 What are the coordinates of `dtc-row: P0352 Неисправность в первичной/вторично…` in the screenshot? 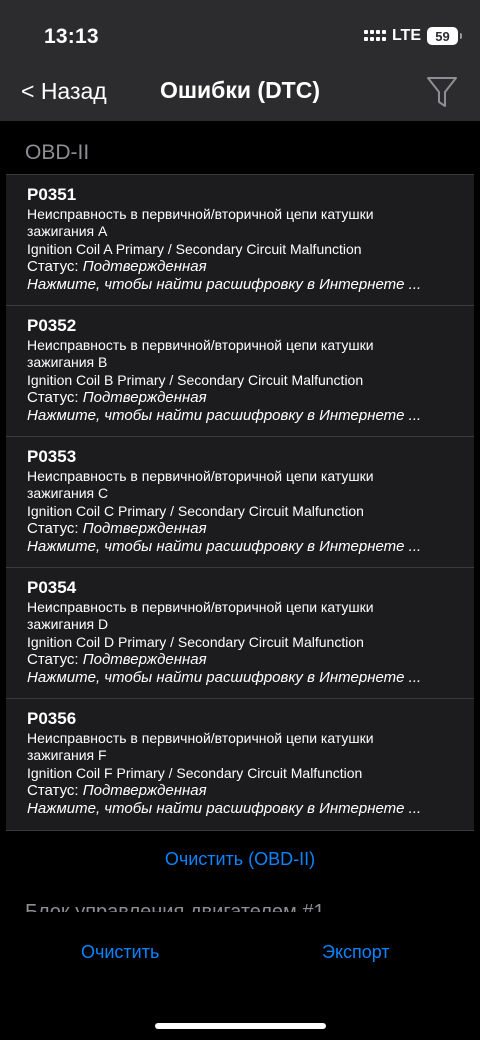 It's located at (240, 371).